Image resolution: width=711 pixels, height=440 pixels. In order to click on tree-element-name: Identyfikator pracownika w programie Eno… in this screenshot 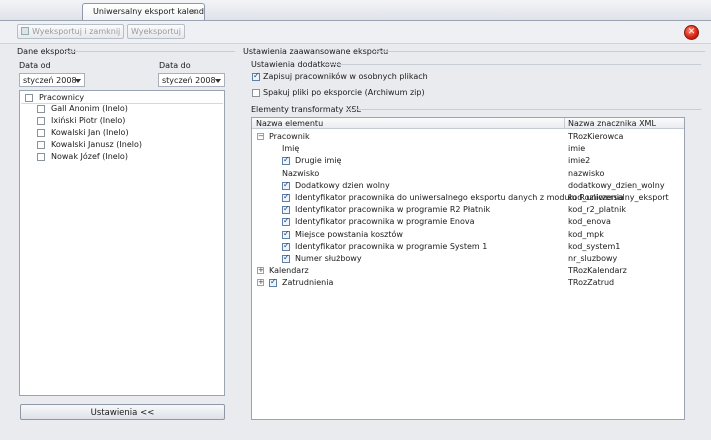, I will do `click(385, 221)`.